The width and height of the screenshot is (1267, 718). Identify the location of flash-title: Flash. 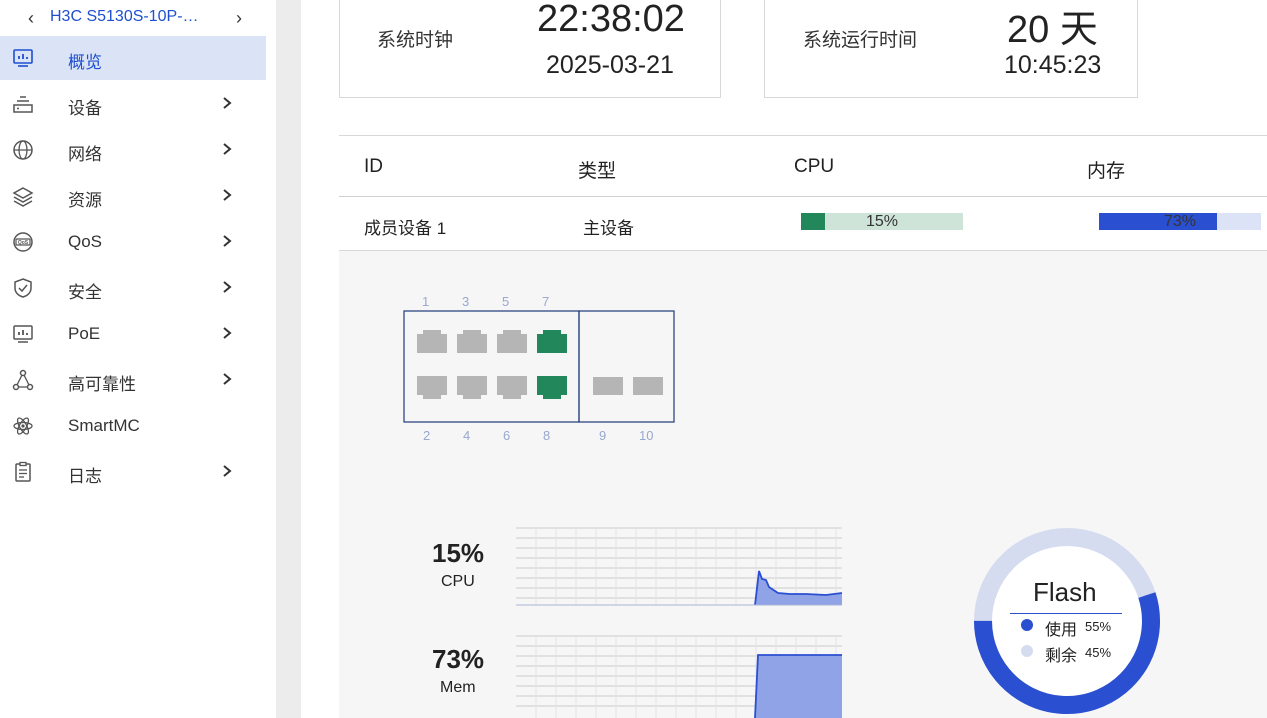
(1065, 592).